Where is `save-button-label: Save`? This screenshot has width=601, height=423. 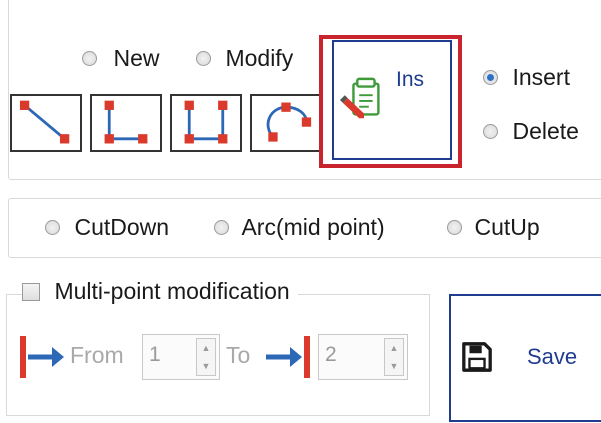 save-button-label: Save is located at coordinates (552, 356).